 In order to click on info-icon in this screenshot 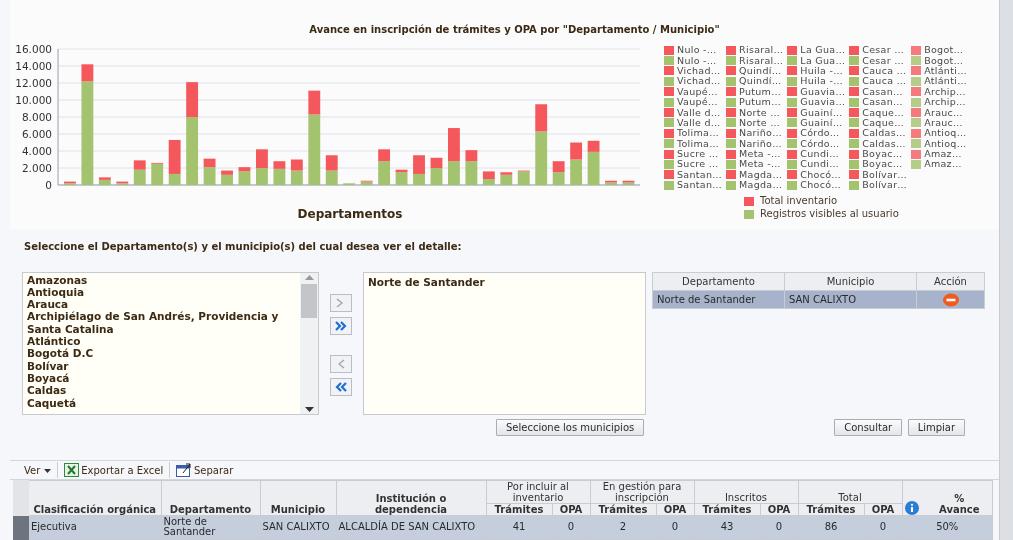, I will do `click(911, 508)`.